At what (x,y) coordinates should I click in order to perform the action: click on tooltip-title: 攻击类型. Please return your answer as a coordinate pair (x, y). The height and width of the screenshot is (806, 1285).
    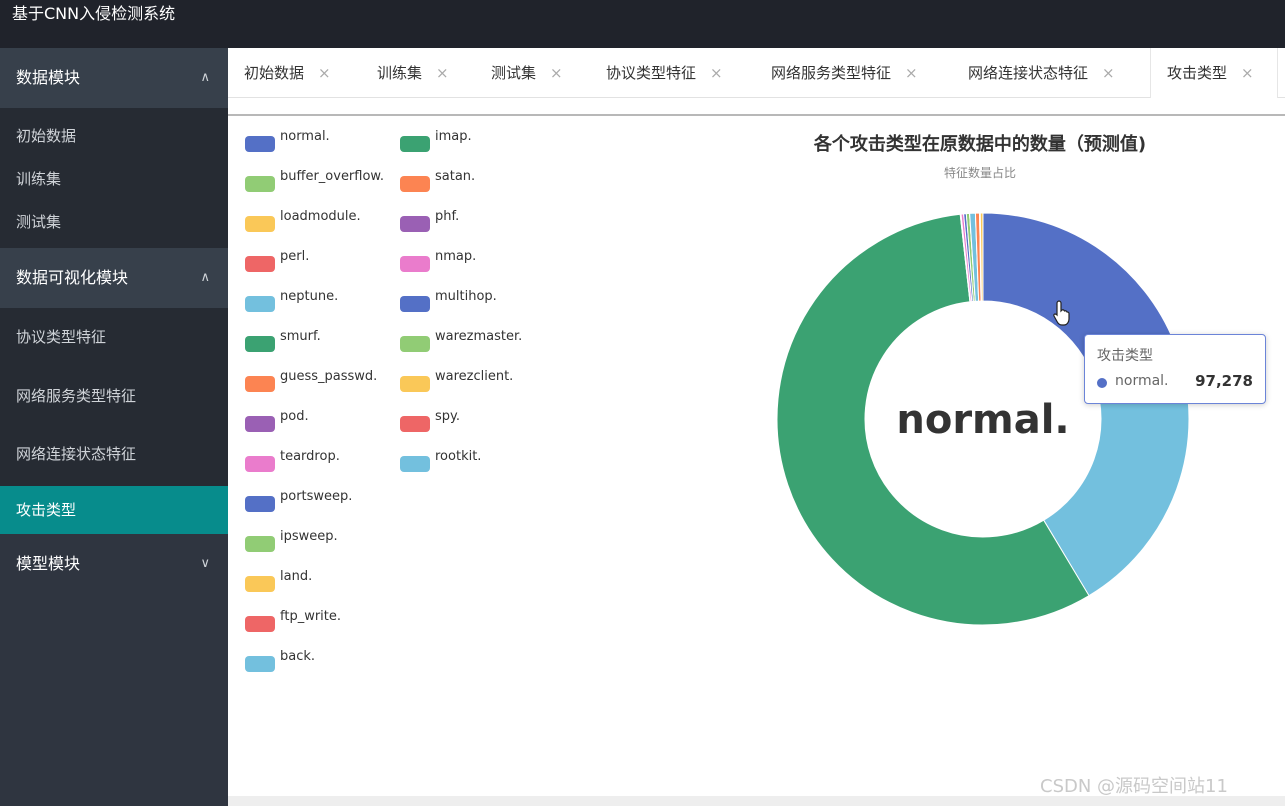
    Looking at the image, I should click on (1125, 356).